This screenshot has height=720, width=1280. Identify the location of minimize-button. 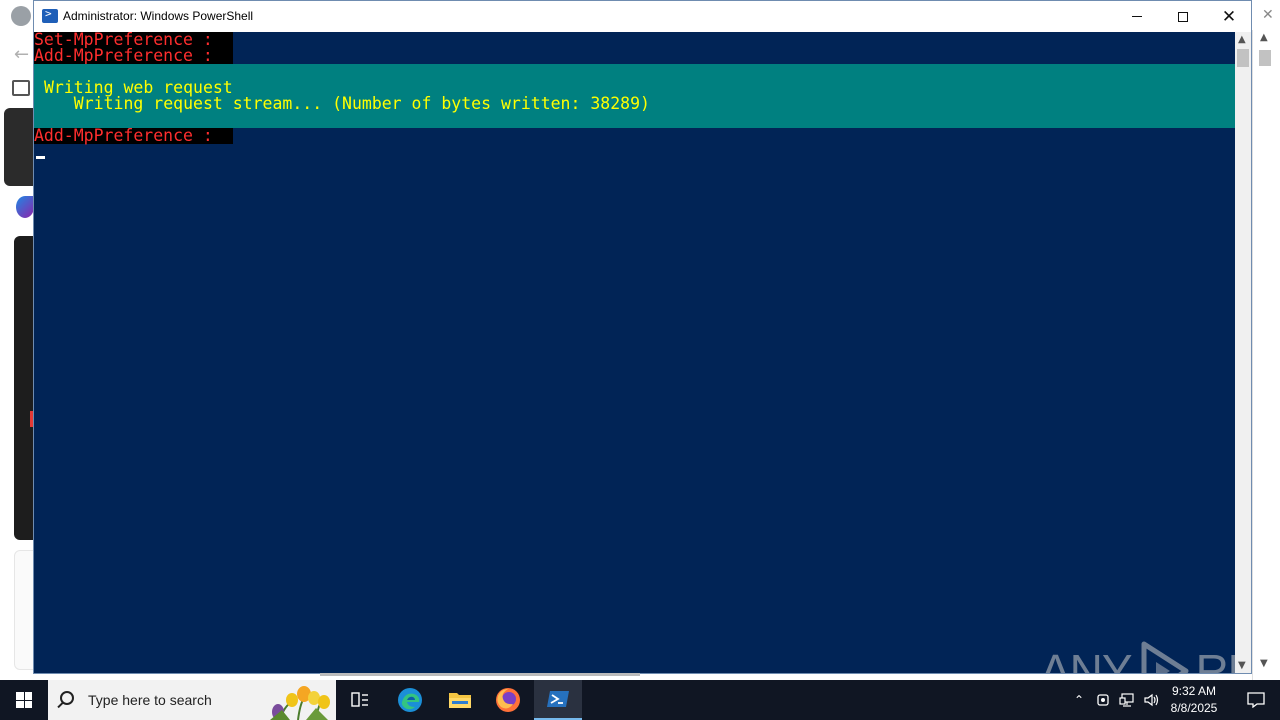
(1137, 16).